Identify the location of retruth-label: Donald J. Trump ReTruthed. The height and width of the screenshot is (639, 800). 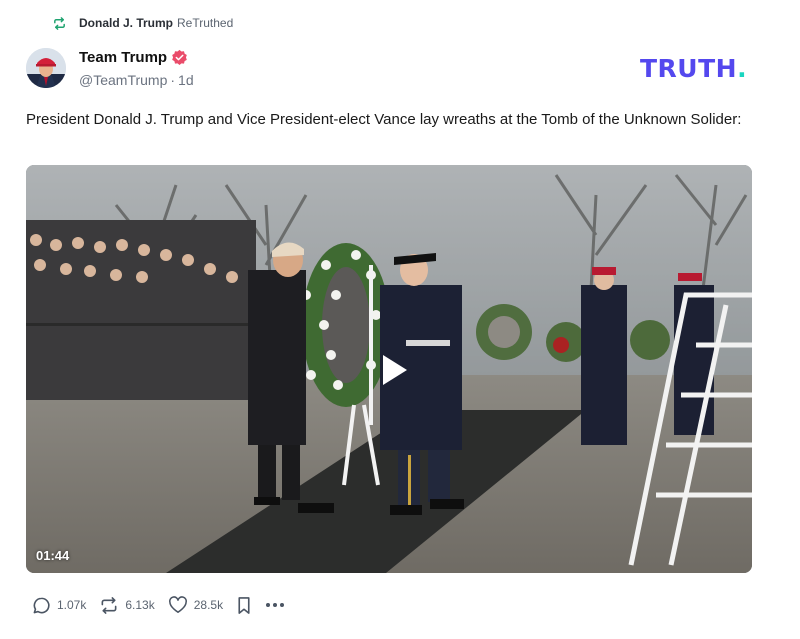
(156, 23).